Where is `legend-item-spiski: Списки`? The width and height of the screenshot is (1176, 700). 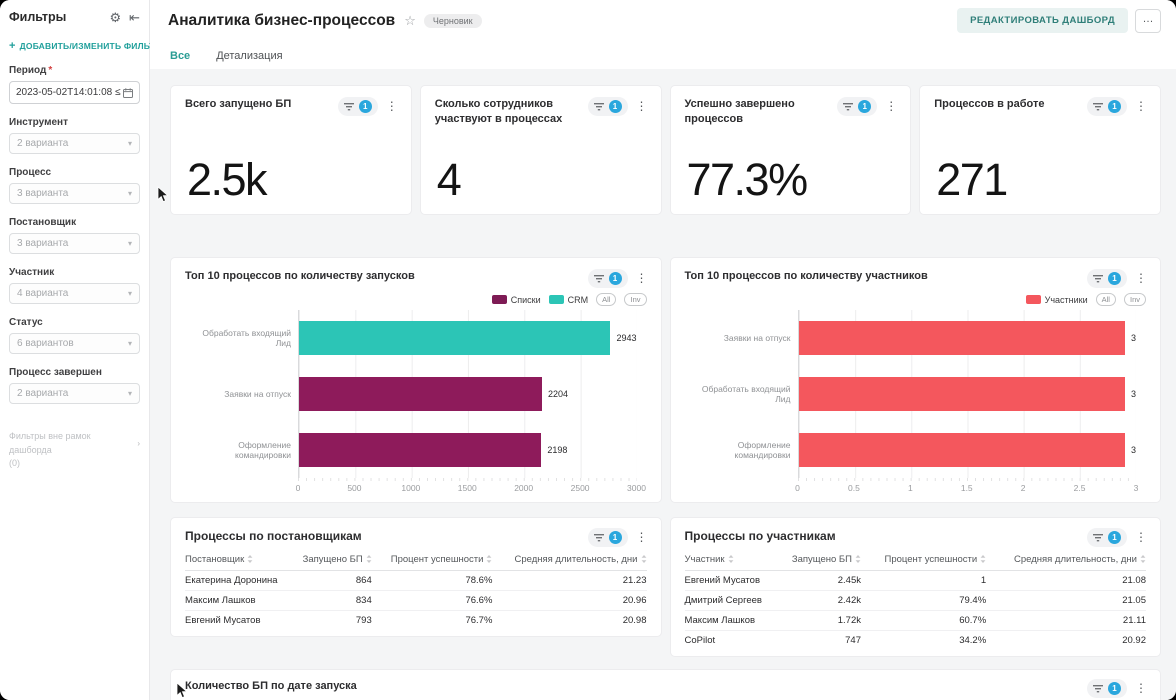 legend-item-spiski: Списки is located at coordinates (516, 300).